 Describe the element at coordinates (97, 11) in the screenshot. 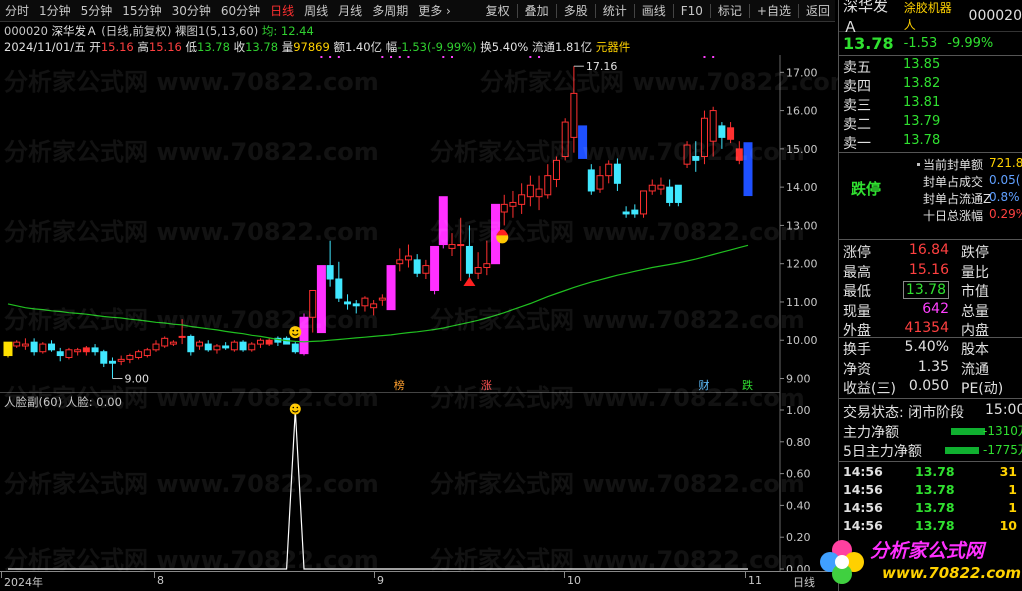

I see `tab-period-2: 5分钟` at that location.